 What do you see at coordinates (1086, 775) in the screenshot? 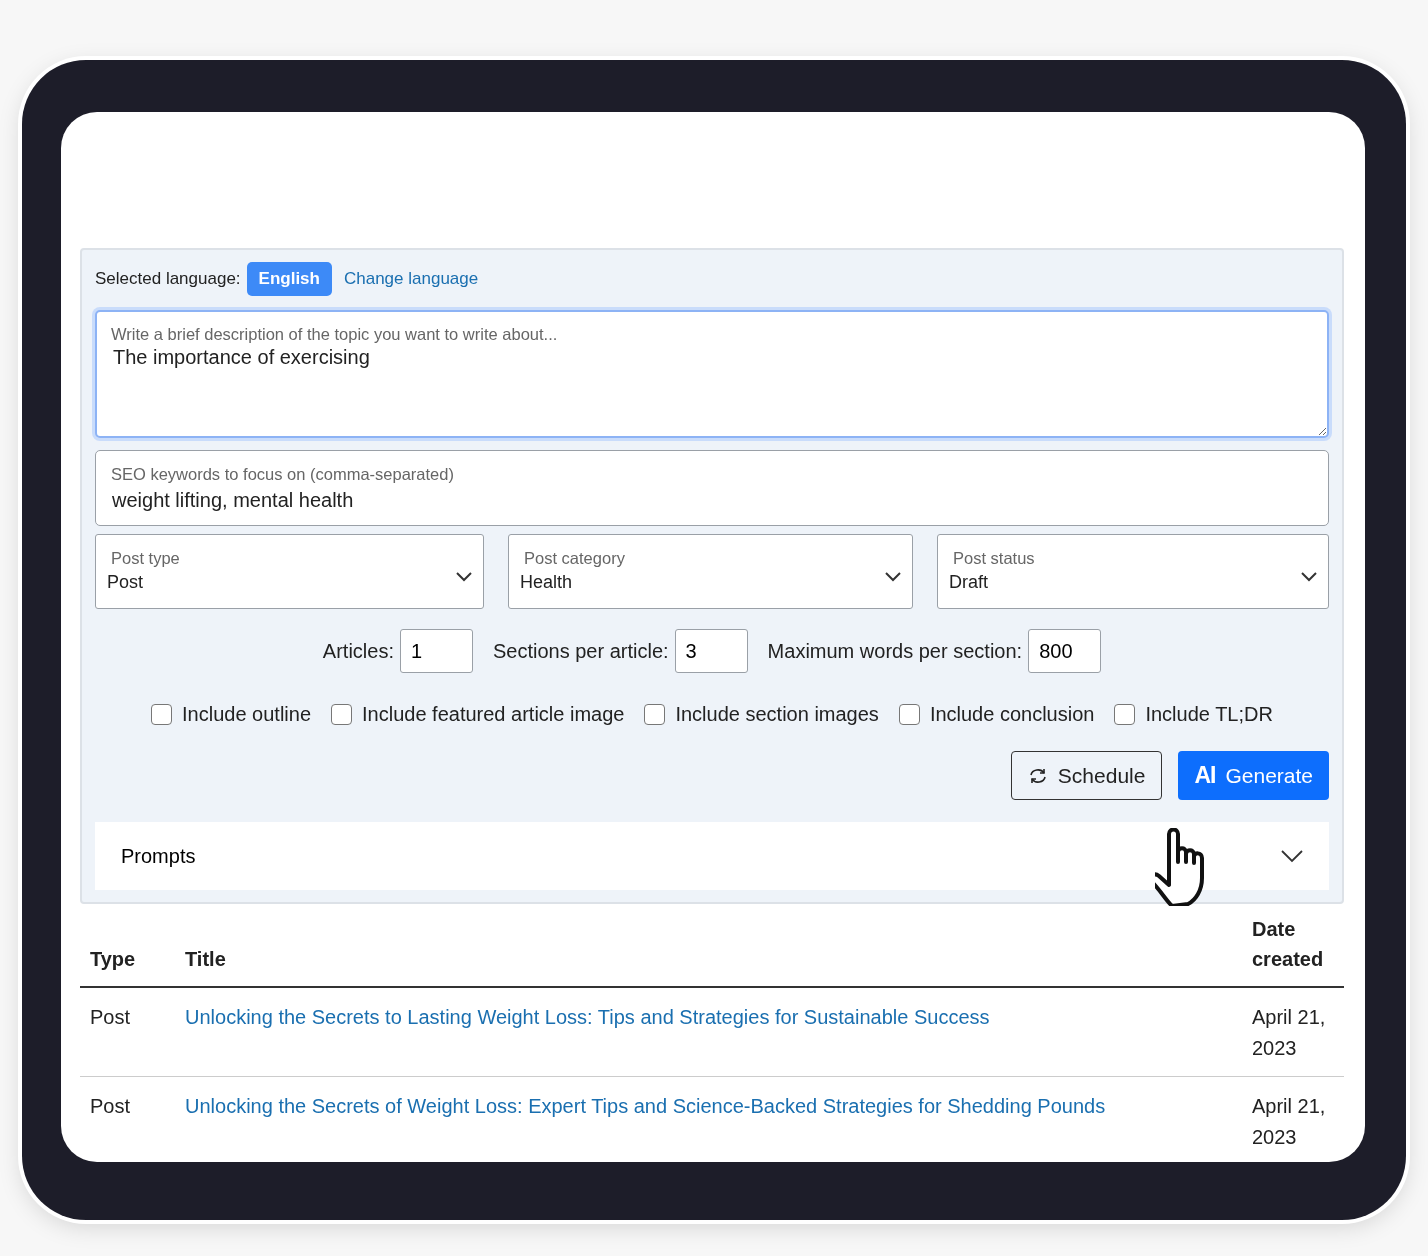
I see `schedule-button: Schedule` at bounding box center [1086, 775].